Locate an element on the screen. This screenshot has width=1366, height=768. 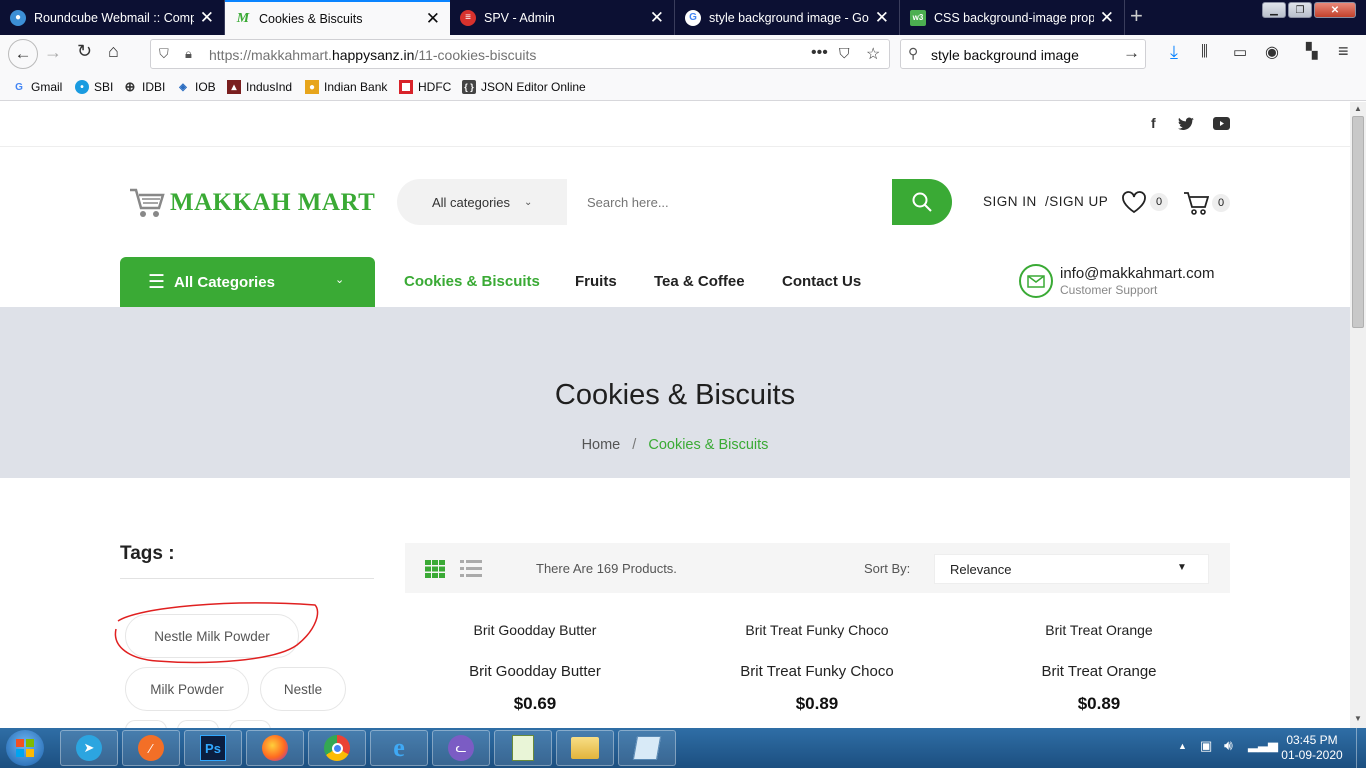
firefox-icon is located at coordinates (275, 748).